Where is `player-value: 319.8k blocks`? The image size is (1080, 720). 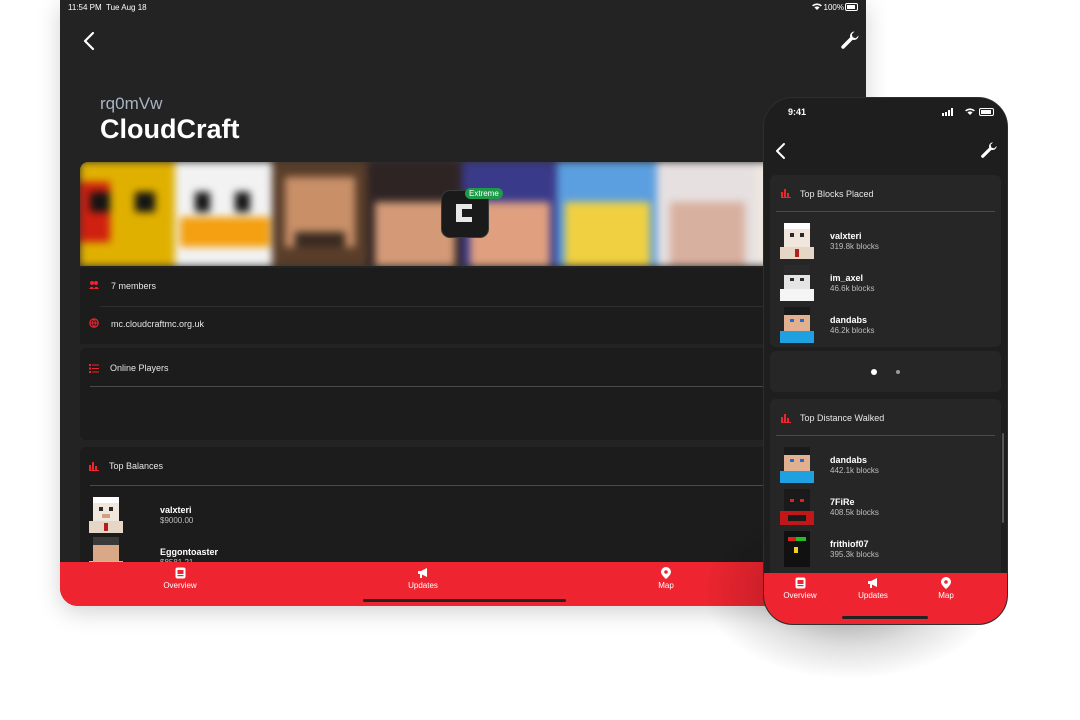 player-value: 319.8k blocks is located at coordinates (854, 246).